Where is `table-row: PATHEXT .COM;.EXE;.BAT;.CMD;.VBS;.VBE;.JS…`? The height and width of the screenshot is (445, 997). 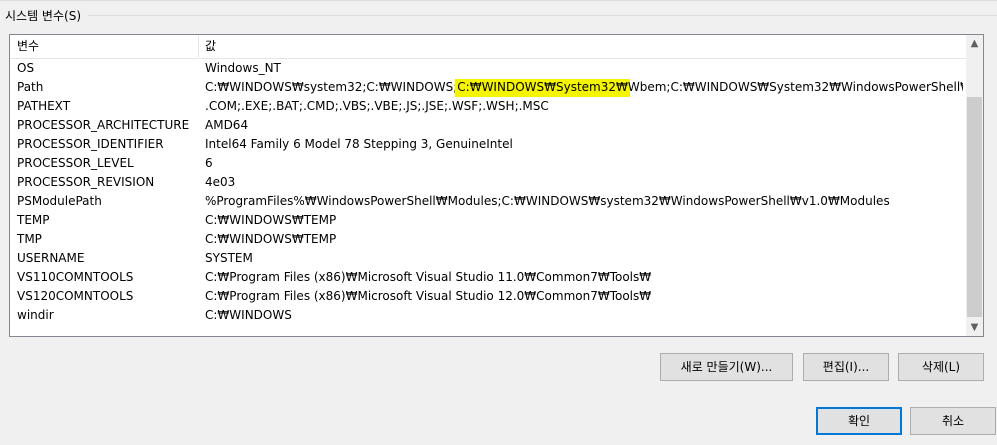
table-row: PATHEXT .COM;.EXE;.BAT;.CMD;.VBS;.VBE;.JS… is located at coordinates (489, 106).